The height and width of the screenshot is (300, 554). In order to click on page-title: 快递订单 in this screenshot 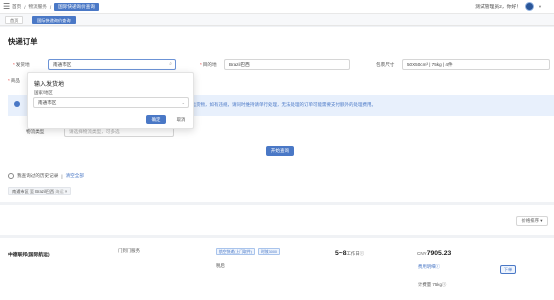, I will do `click(23, 41)`.